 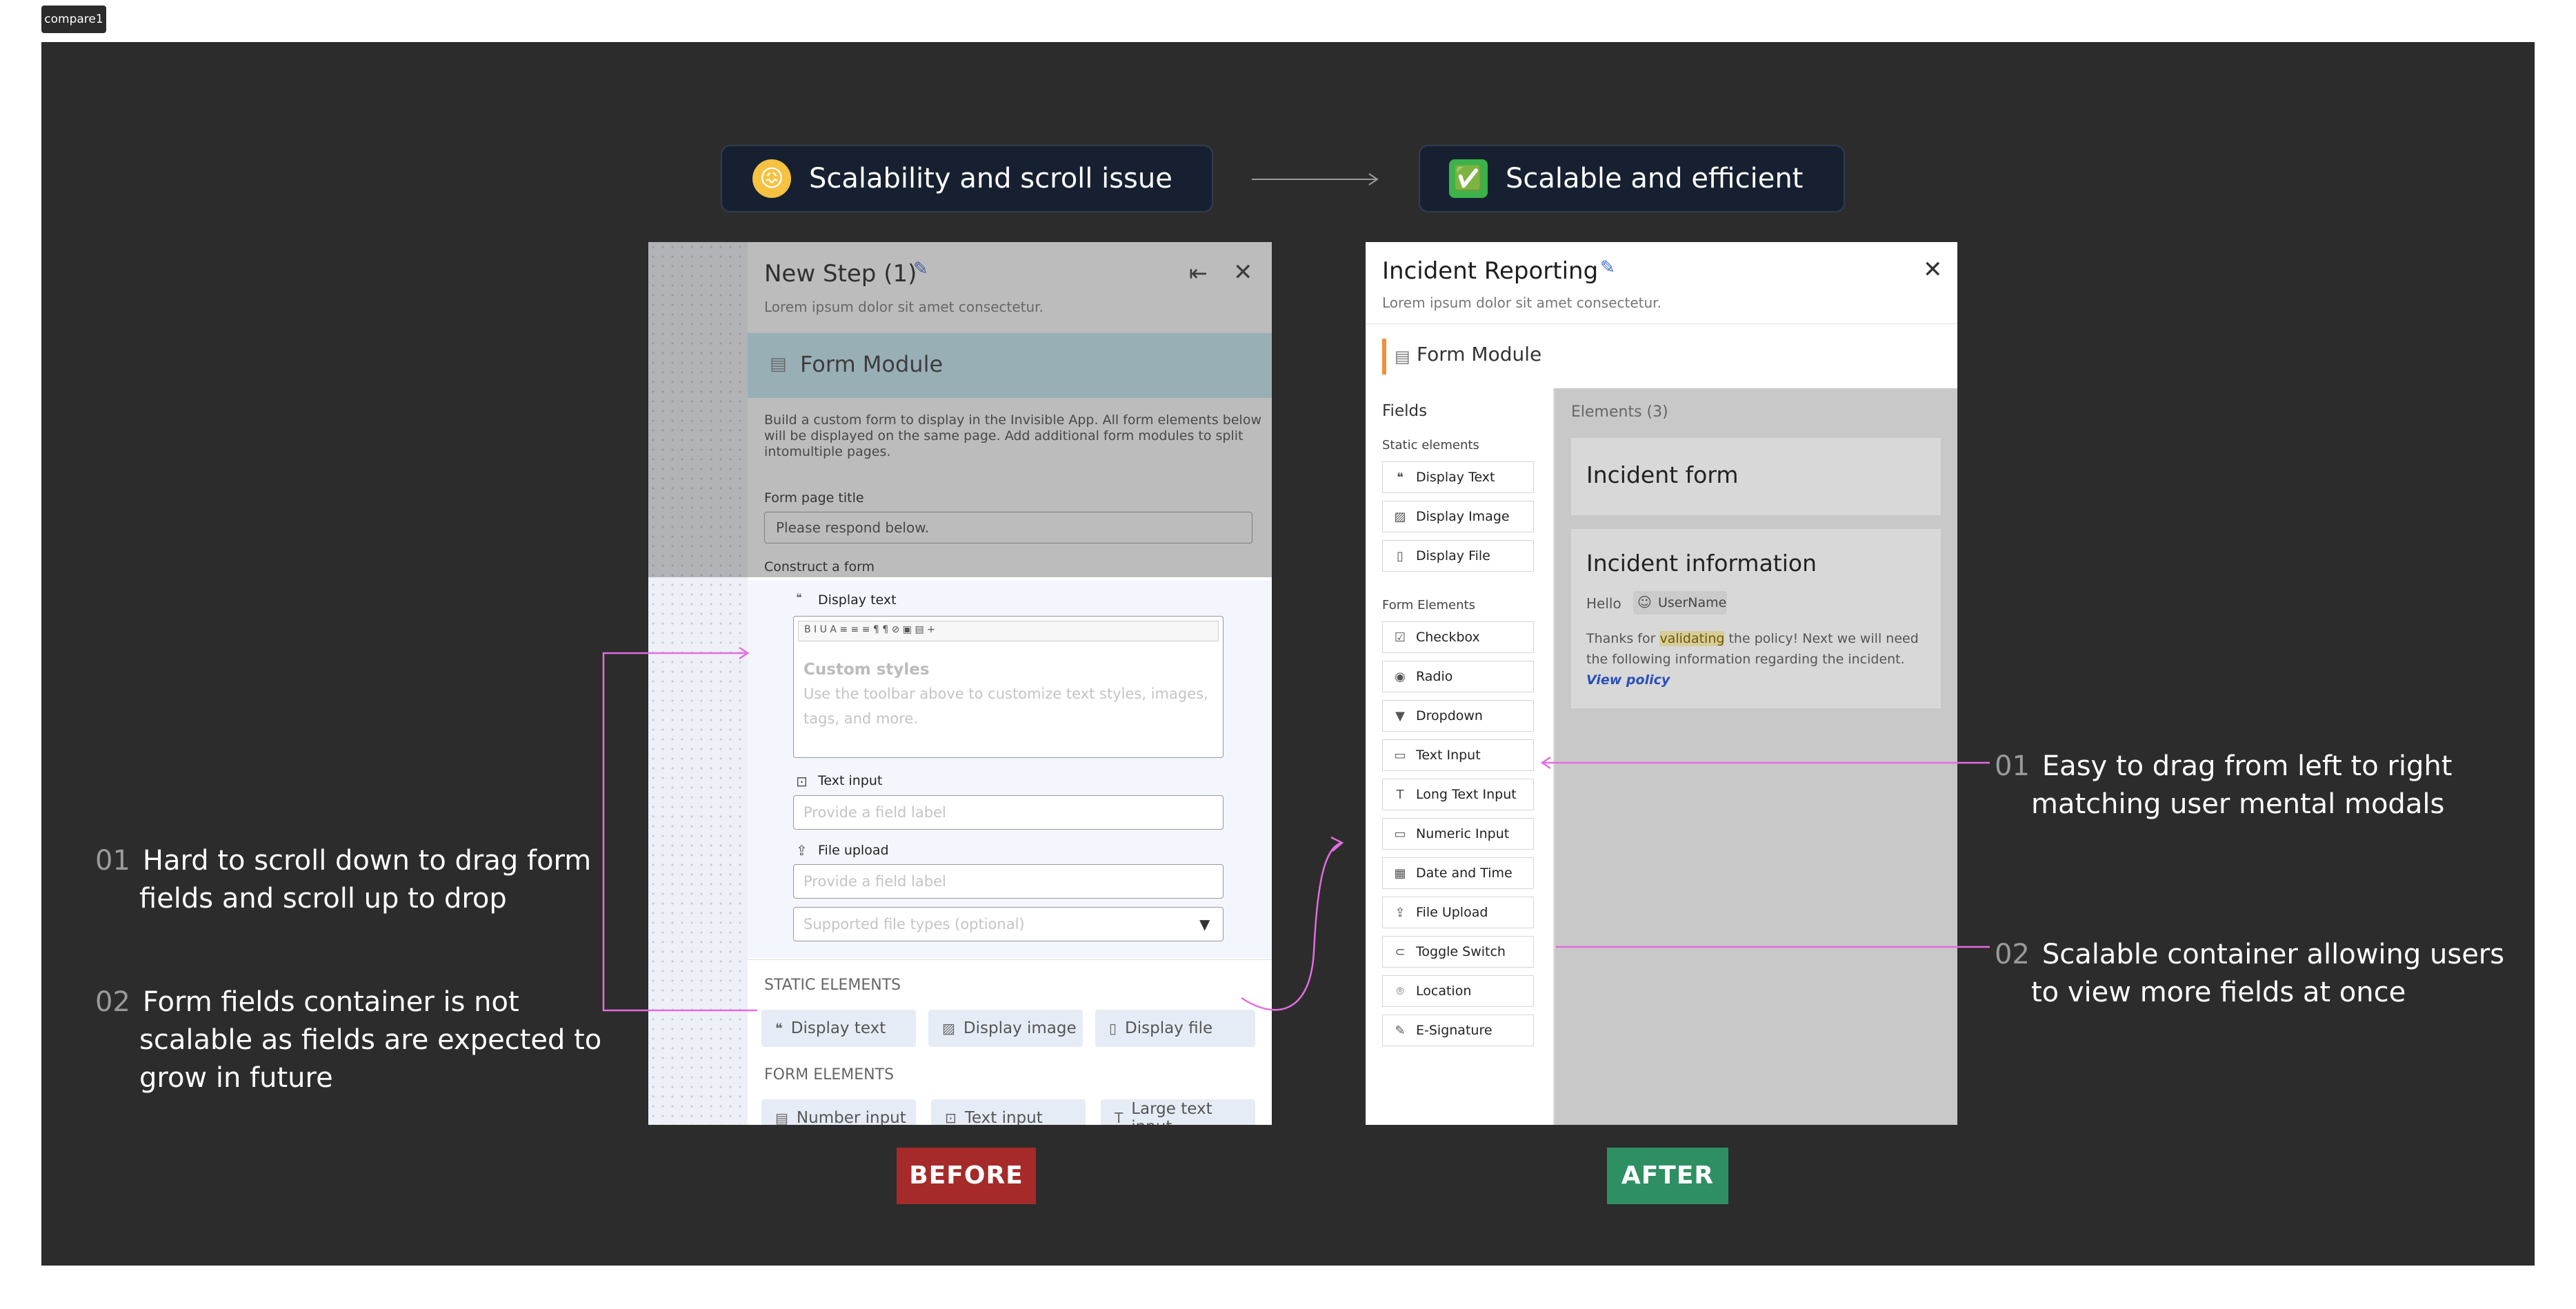 I want to click on before-badge: BEFORE, so click(x=966, y=1176).